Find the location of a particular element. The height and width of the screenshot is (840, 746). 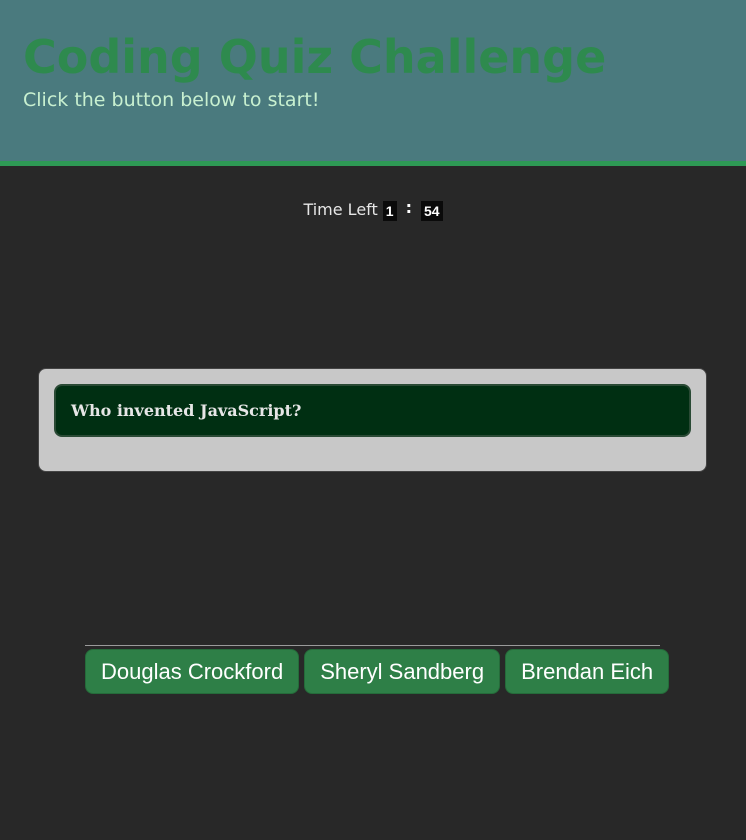

timer: Time Left 1:54 is located at coordinates (373, 209).